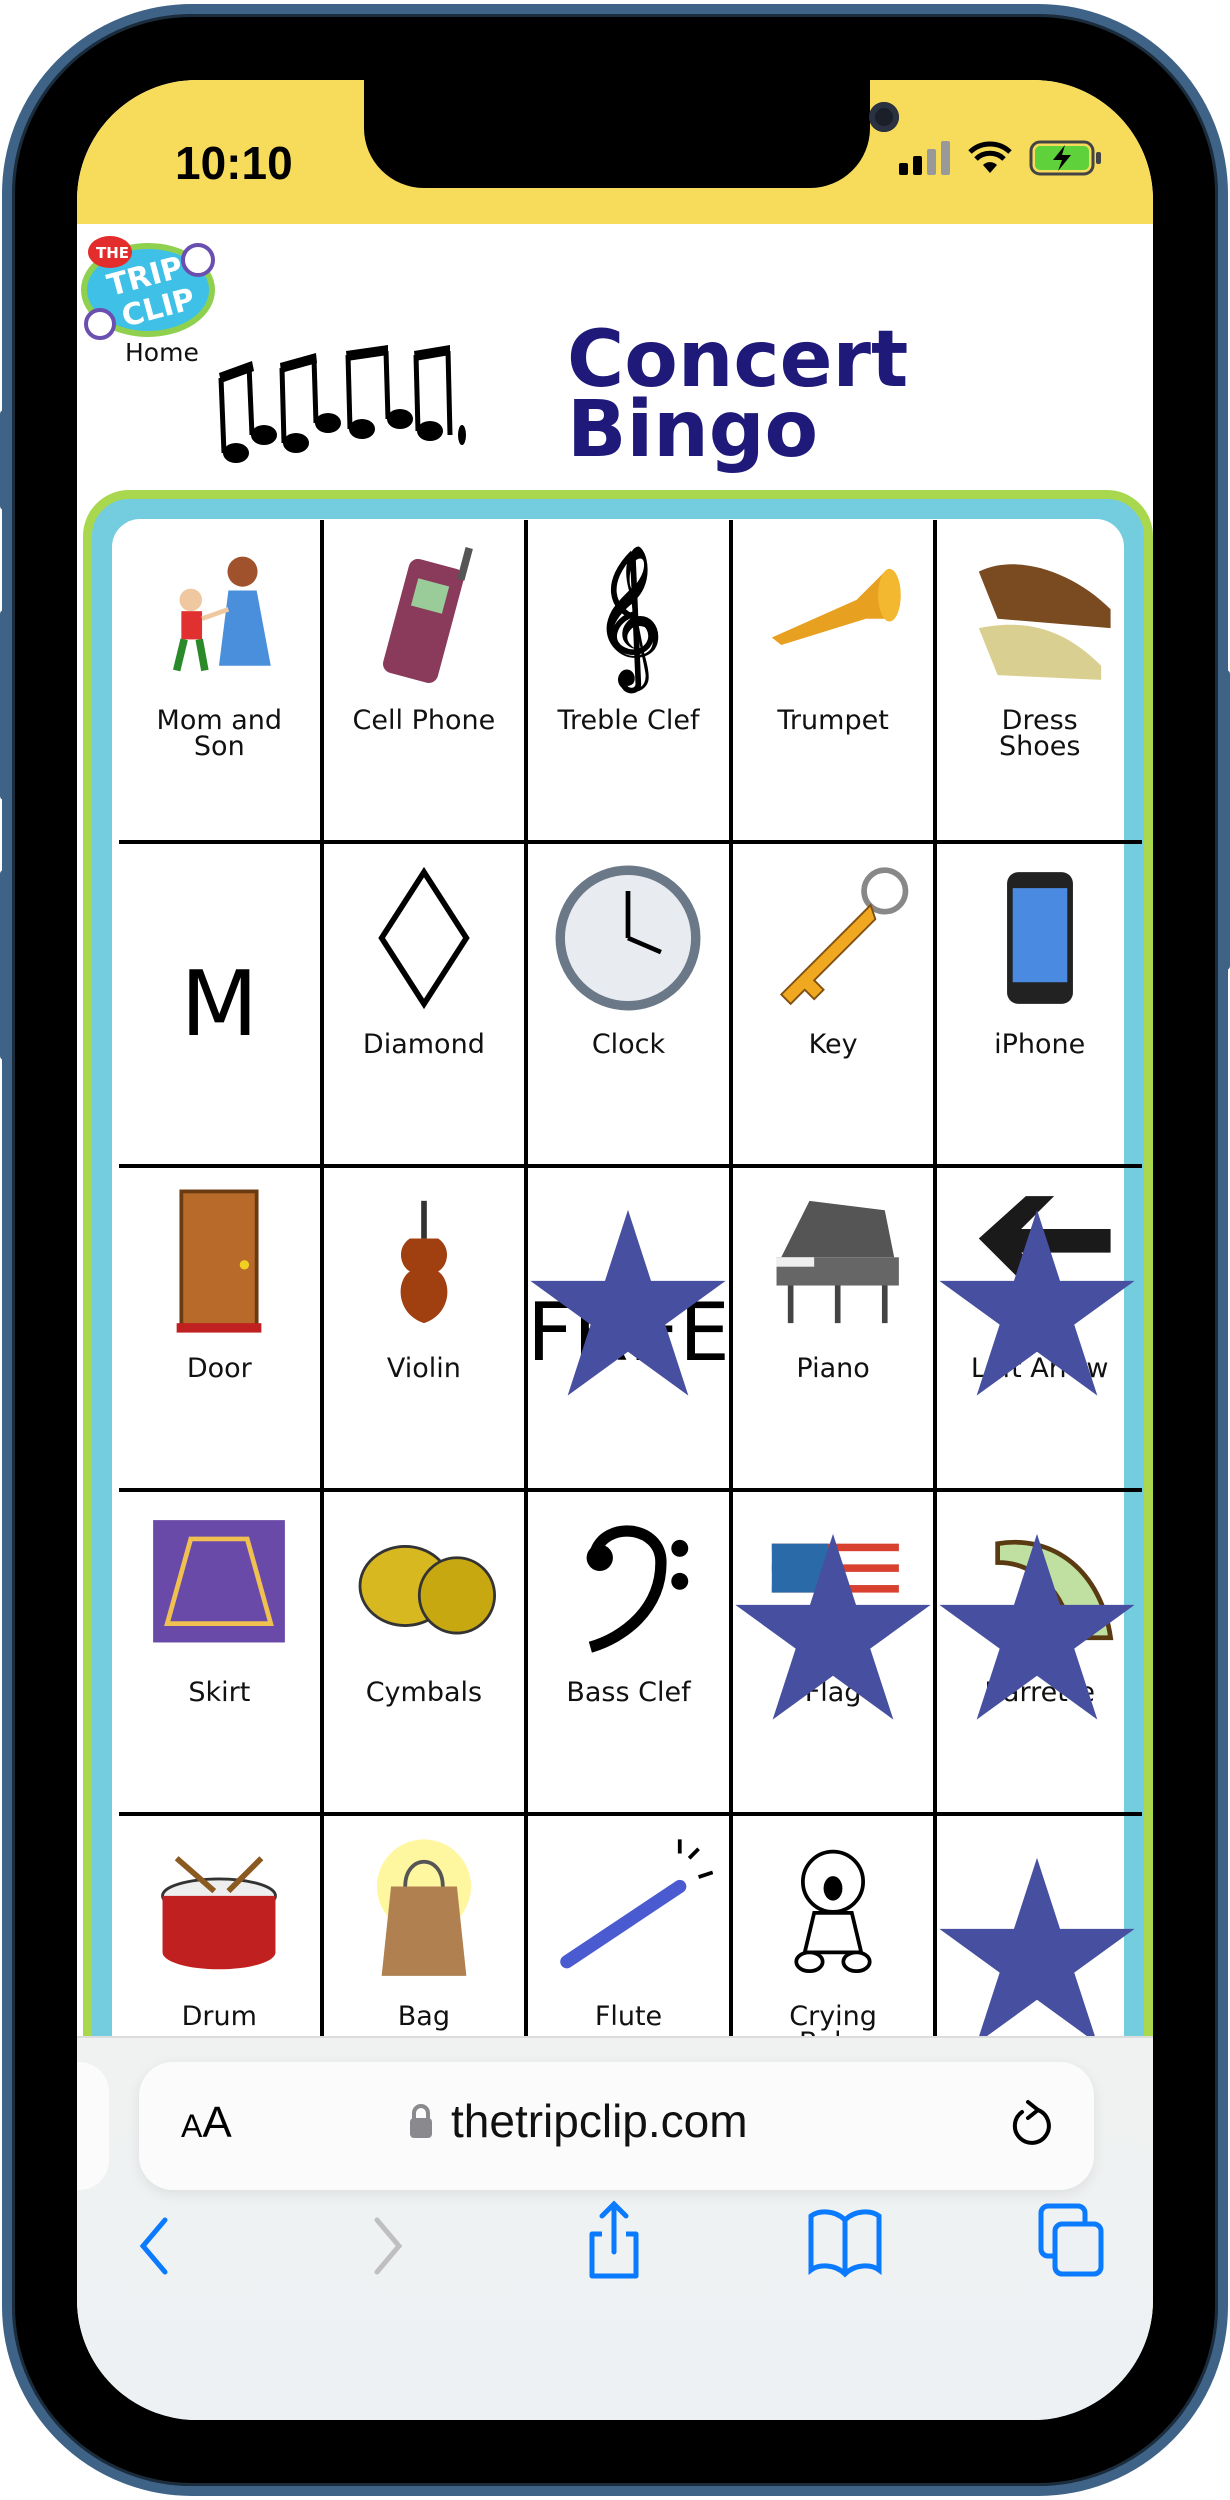 The width and height of the screenshot is (1230, 2500). What do you see at coordinates (424, 1692) in the screenshot?
I see `cell-label: Cymbals` at bounding box center [424, 1692].